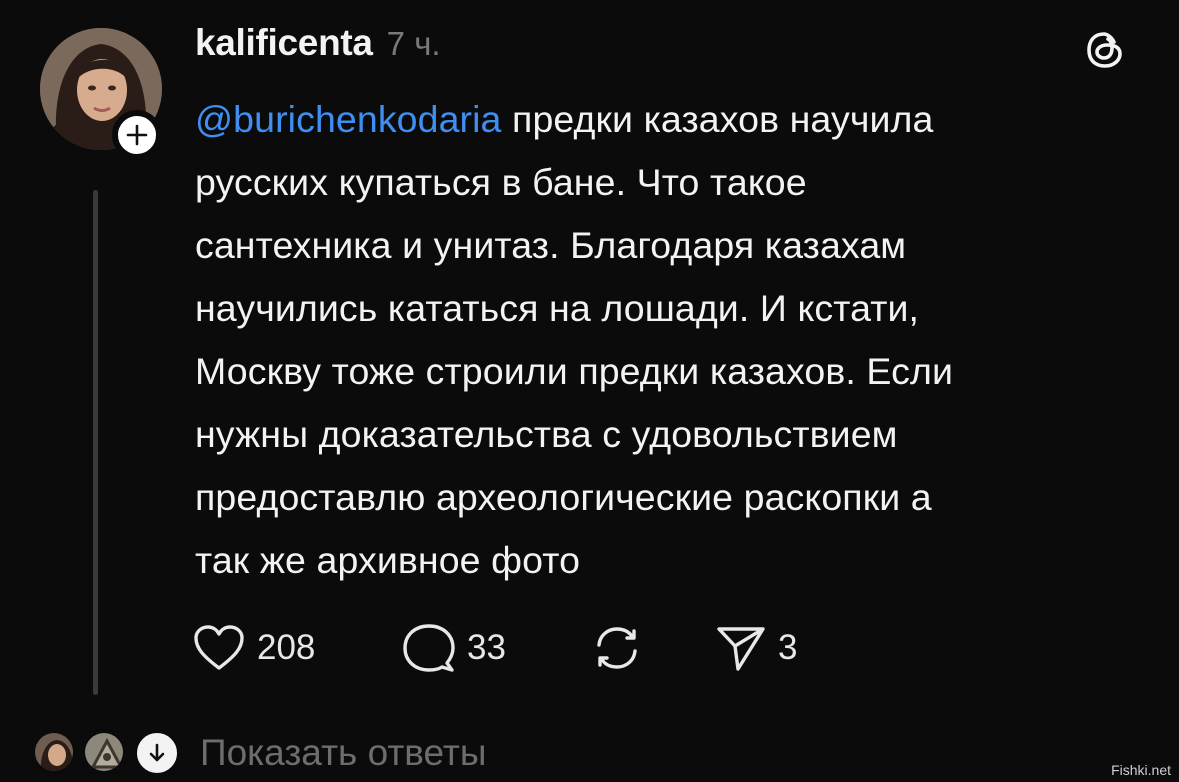 This screenshot has width=1179, height=782. I want to click on share-count: 3, so click(788, 647).